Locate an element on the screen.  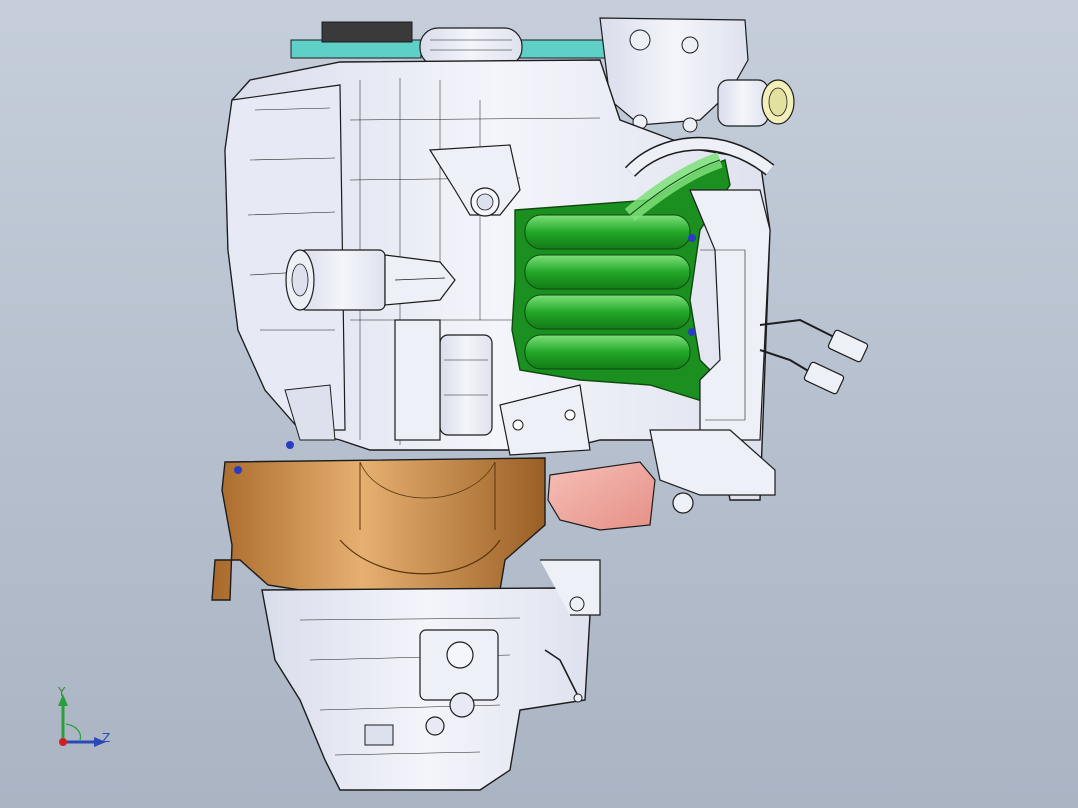
bellhousing is located at coordinates (378, 521).